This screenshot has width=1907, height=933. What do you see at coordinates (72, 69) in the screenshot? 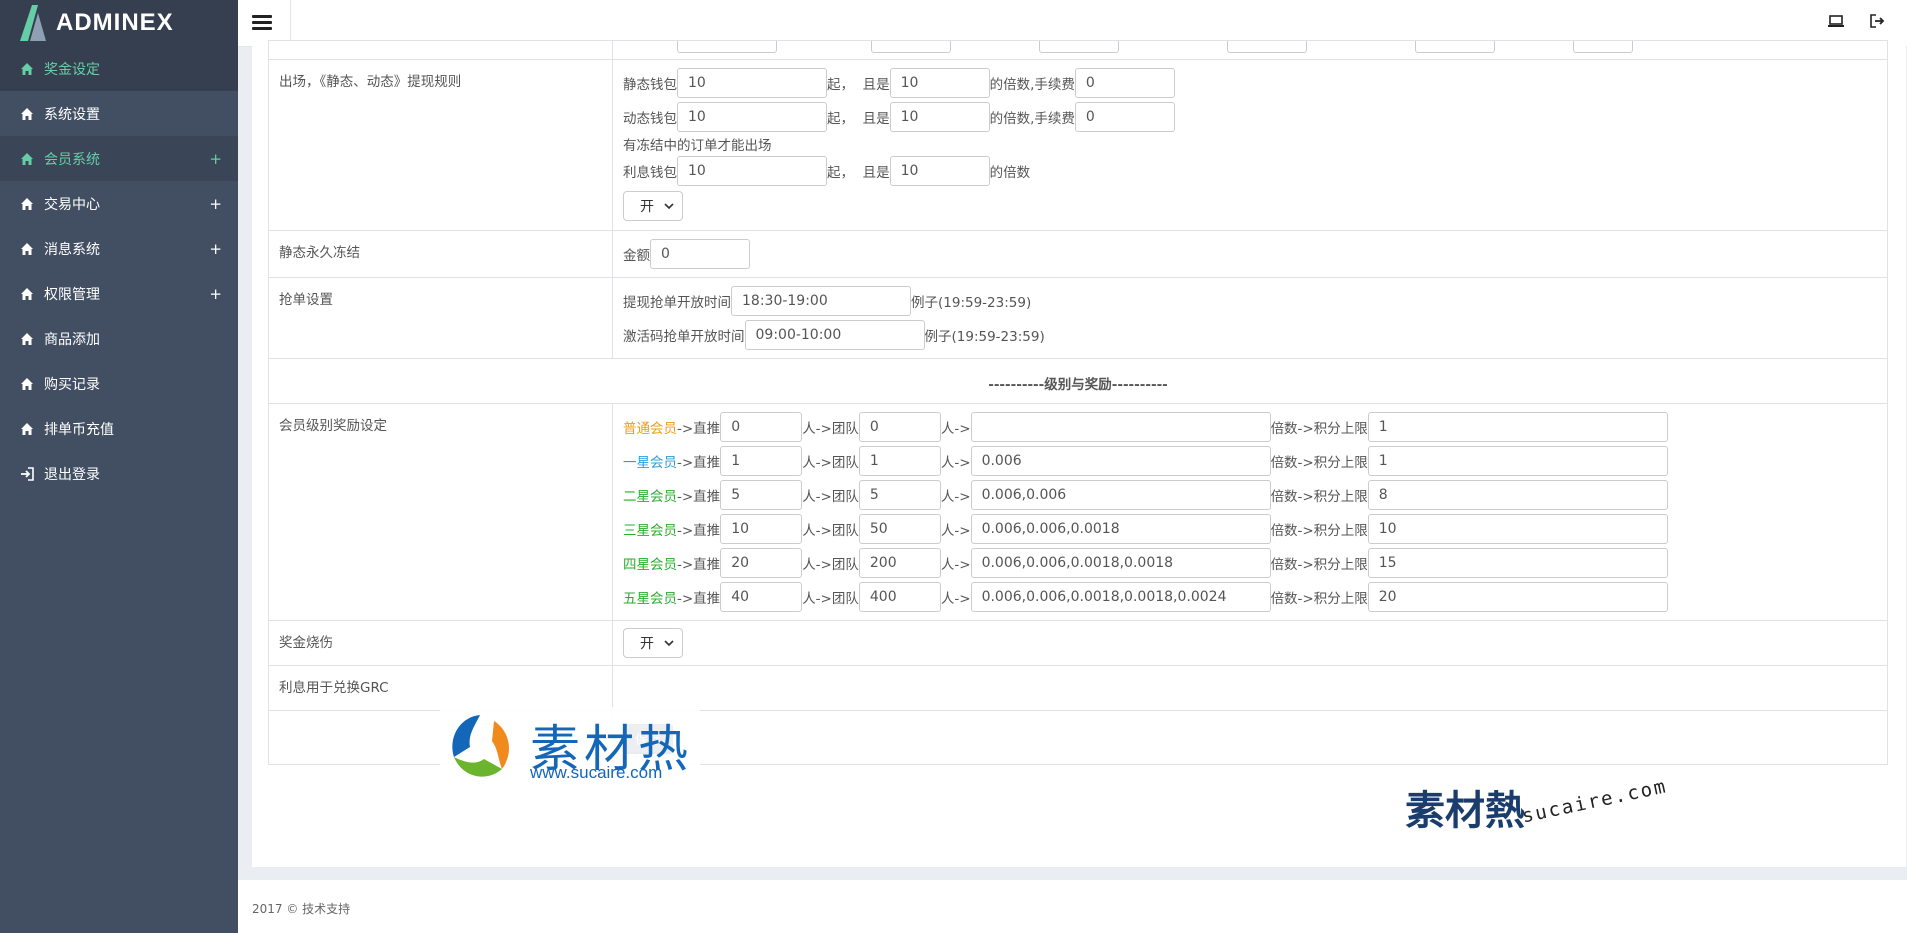
I see `sidebar-item-label: 奖金设定` at bounding box center [72, 69].